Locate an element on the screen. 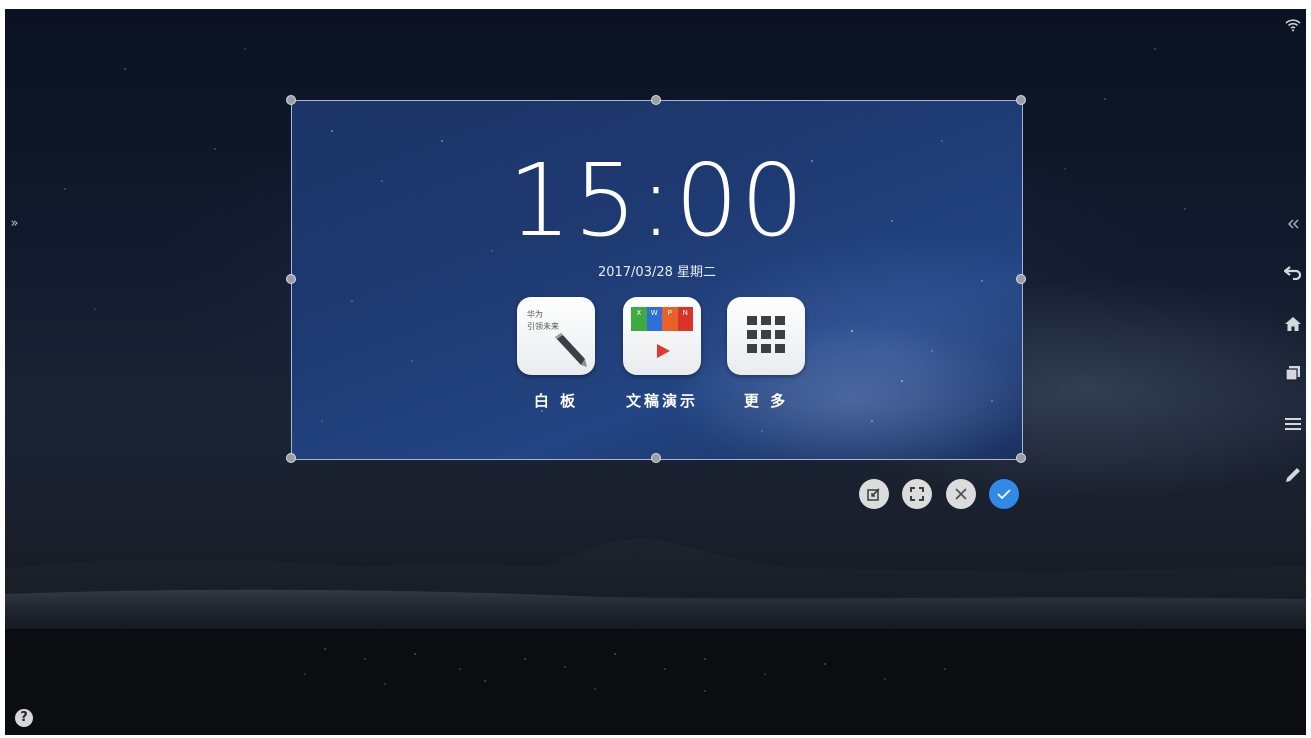  cancel-crop-button is located at coordinates (961, 494).